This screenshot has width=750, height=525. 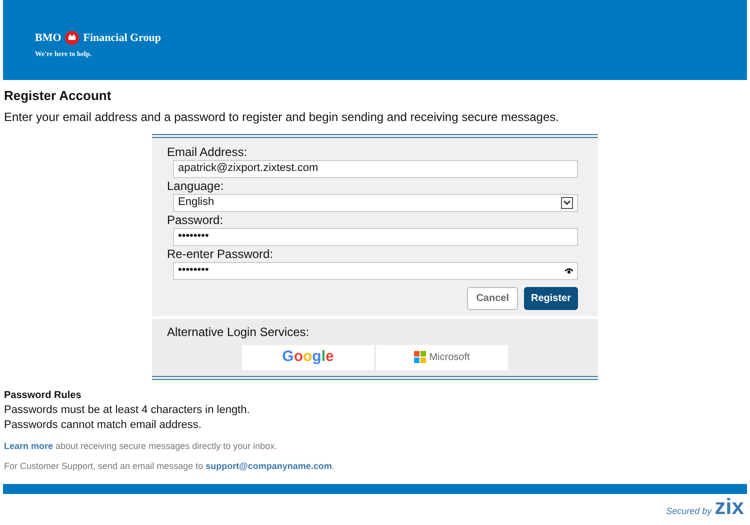 What do you see at coordinates (238, 332) in the screenshot?
I see `section-label: Alternative Login Services:` at bounding box center [238, 332].